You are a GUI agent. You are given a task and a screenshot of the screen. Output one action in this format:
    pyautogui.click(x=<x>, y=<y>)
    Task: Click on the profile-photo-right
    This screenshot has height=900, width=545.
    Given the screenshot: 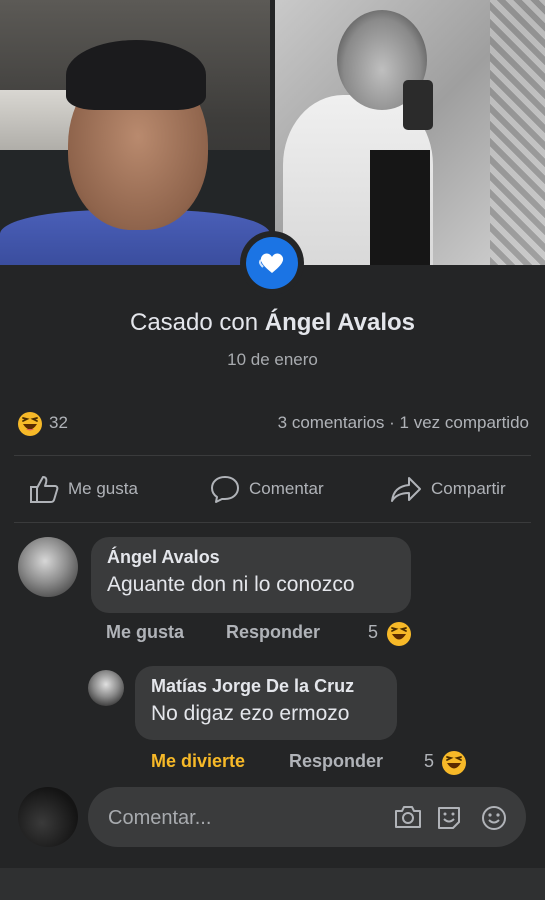 What is the action you would take?
    pyautogui.click(x=410, y=132)
    